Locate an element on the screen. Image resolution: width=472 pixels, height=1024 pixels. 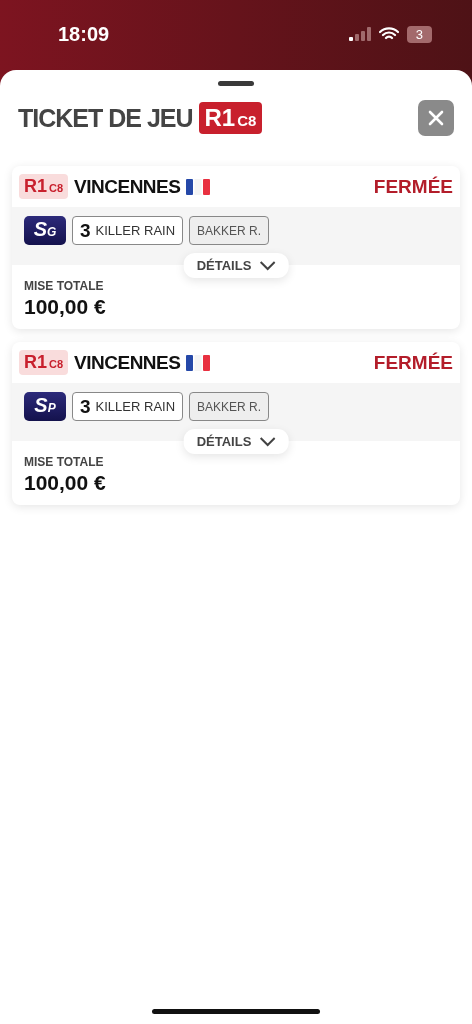
bet-type-badge: SP is located at coordinates (45, 406).